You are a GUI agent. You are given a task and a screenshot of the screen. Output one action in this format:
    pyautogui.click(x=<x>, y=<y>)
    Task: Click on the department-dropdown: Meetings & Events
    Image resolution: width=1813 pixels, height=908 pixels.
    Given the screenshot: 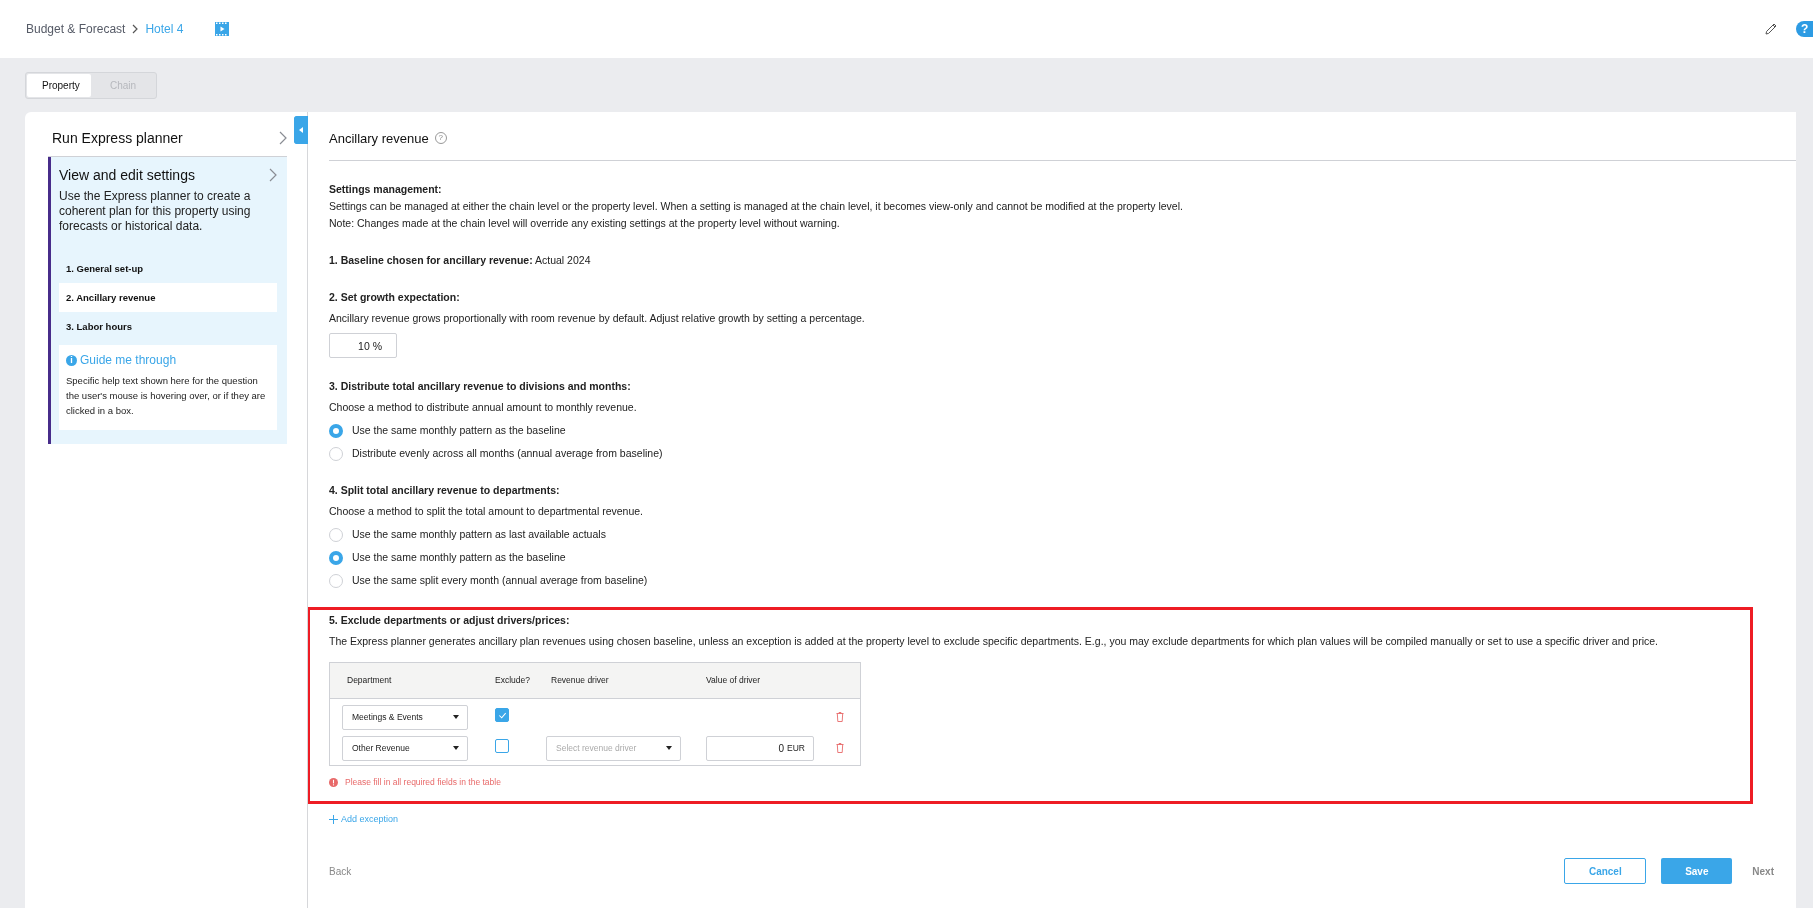 What is the action you would take?
    pyautogui.click(x=405, y=717)
    